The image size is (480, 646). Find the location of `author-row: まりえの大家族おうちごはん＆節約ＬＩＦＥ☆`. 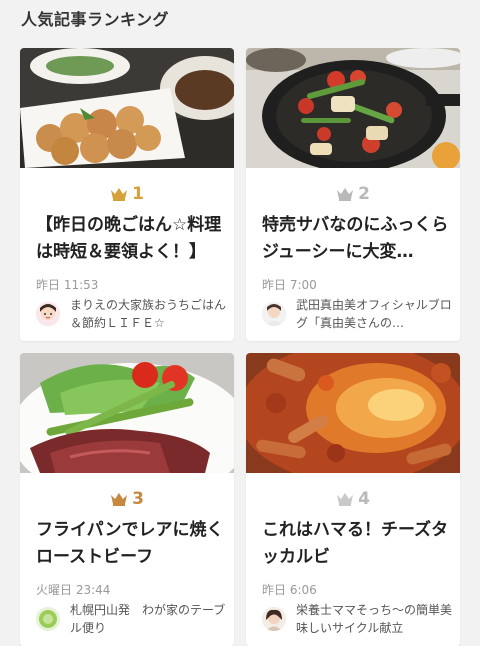

author-row: まりえの大家族おうちごはん＆節約ＬＩＦＥ☆ is located at coordinates (131, 316).